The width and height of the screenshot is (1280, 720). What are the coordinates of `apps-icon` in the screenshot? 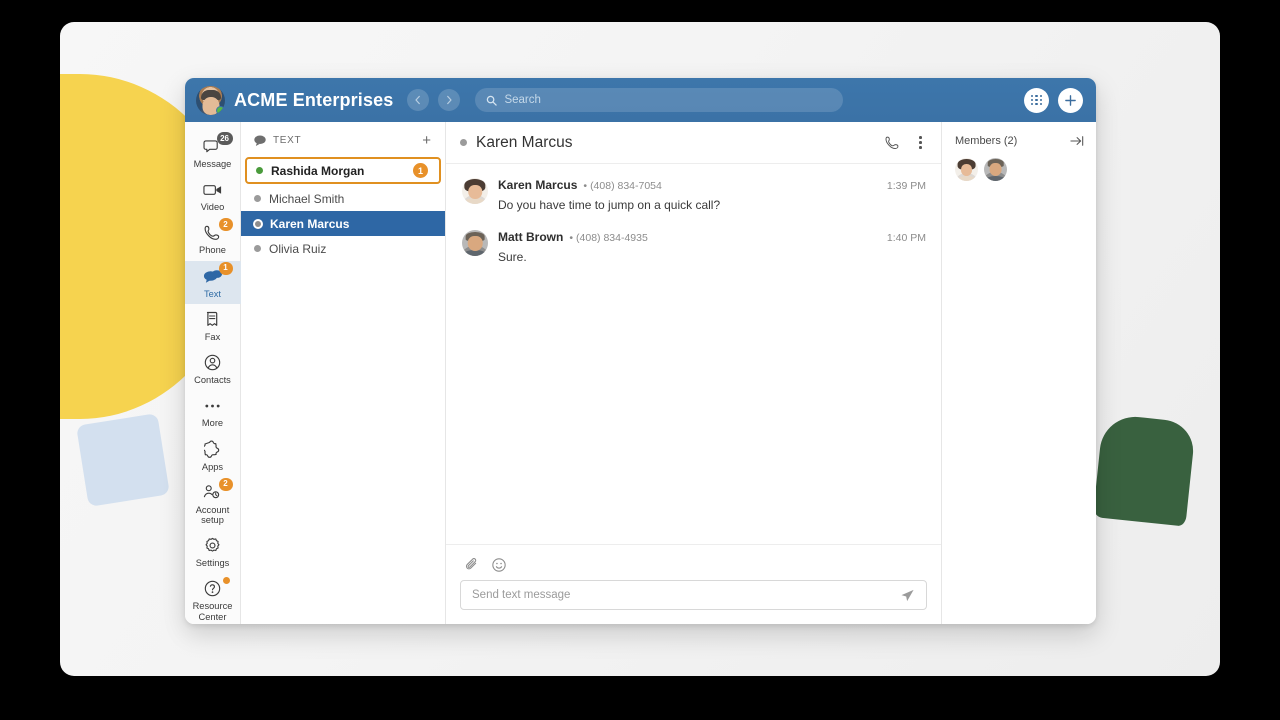 It's located at (213, 449).